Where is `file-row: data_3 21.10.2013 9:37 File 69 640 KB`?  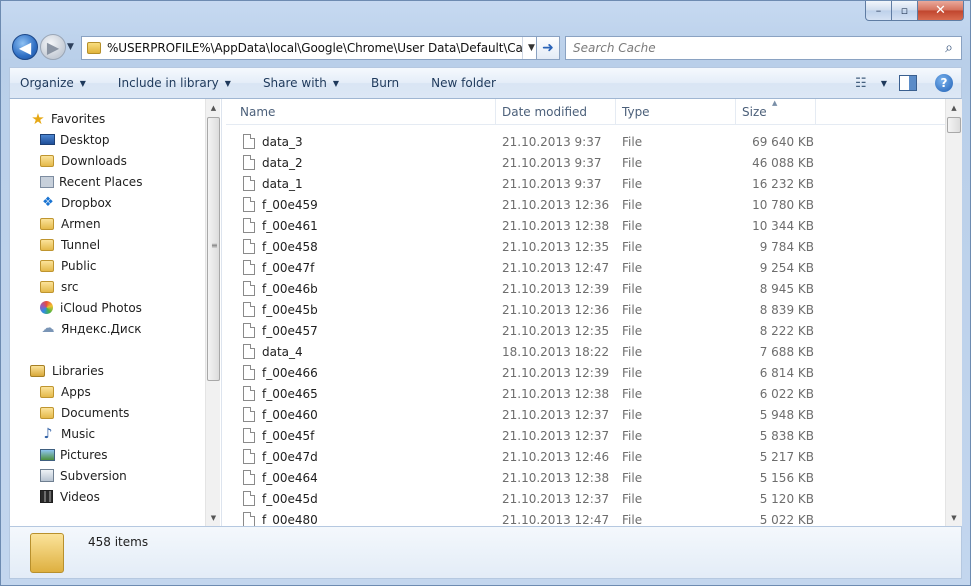 file-row: data_3 21.10.2013 9:37 File 69 640 KB is located at coordinates (586, 141).